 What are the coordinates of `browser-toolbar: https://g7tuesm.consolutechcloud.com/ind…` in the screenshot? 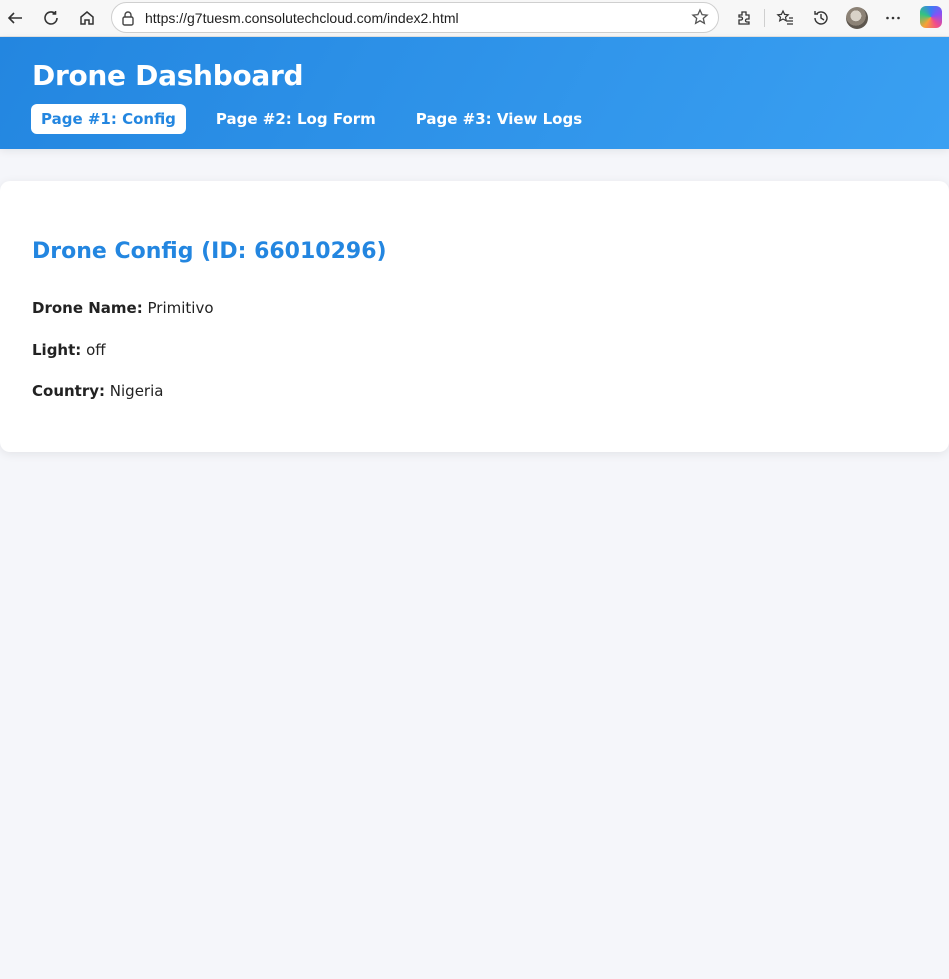 It's located at (474, 18).